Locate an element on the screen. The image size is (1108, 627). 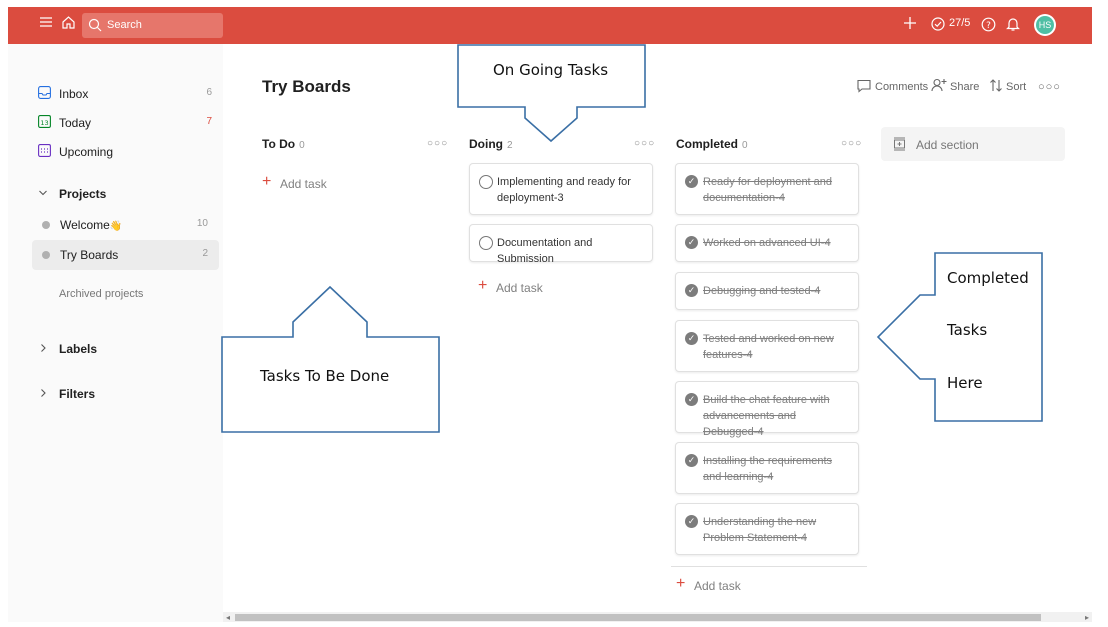
annotation-completed-label: Completed is located at coordinates (988, 278).